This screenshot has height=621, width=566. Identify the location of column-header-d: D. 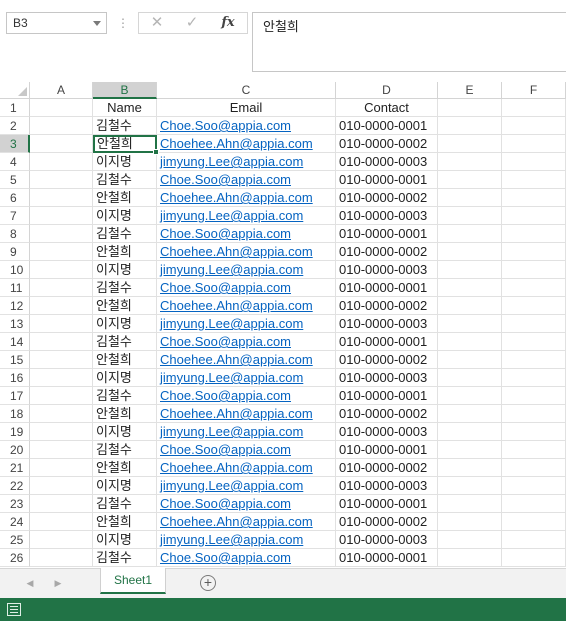
(387, 90).